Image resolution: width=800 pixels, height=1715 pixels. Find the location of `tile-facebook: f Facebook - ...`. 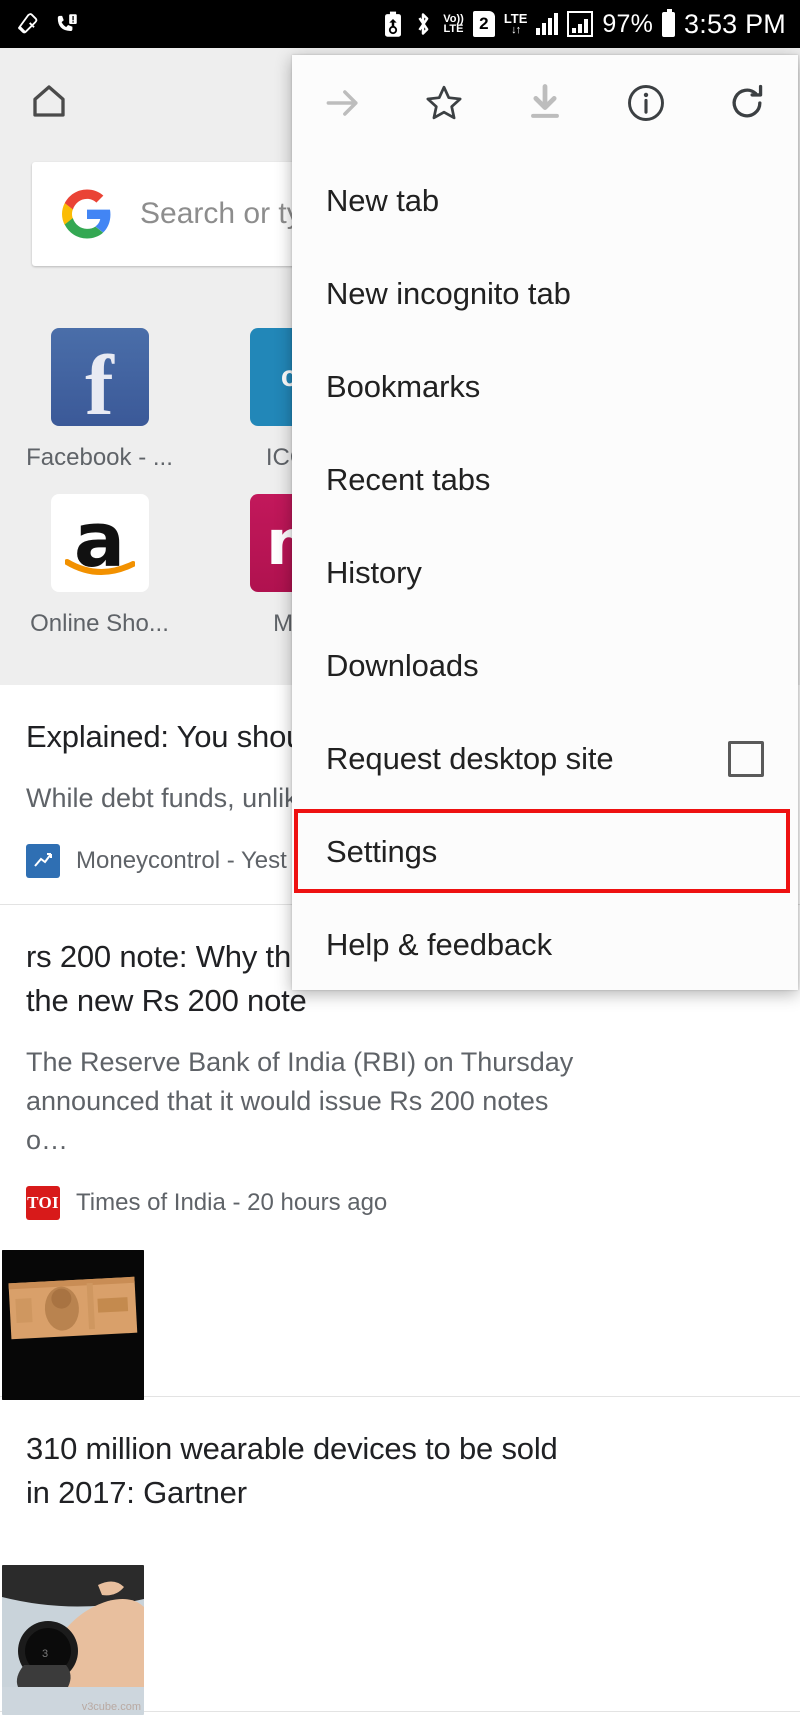

tile-facebook: f Facebook - ... is located at coordinates (99, 400).